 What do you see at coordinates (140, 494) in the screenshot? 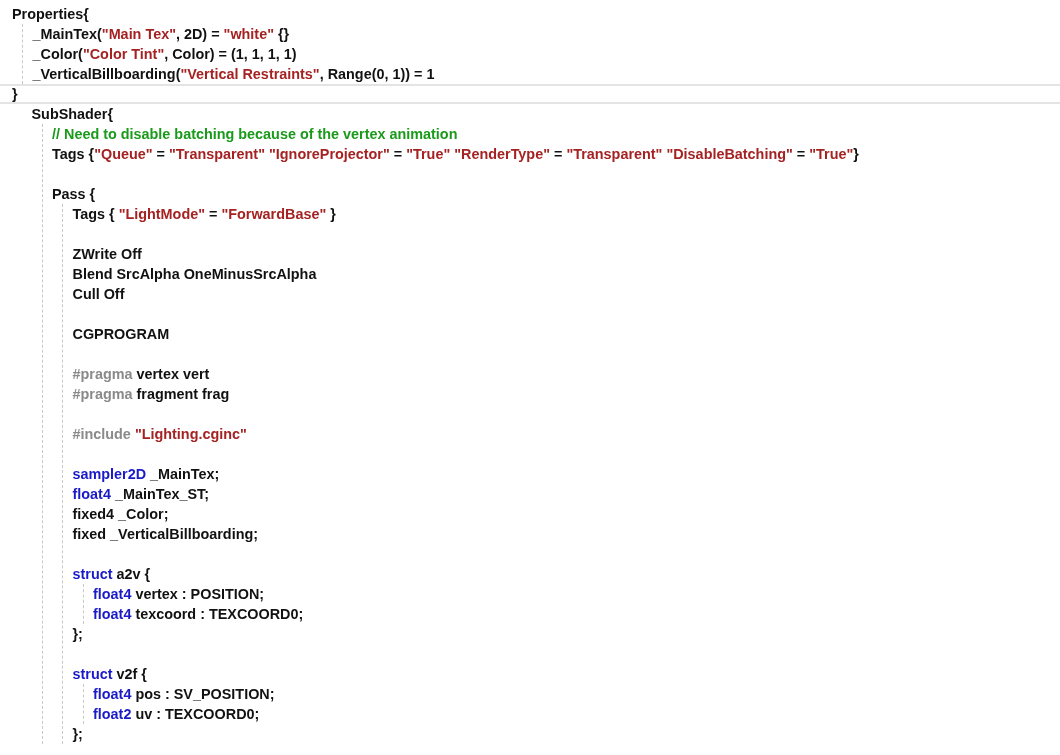
I see `code-line: float4 _MainTex_ST;` at bounding box center [140, 494].